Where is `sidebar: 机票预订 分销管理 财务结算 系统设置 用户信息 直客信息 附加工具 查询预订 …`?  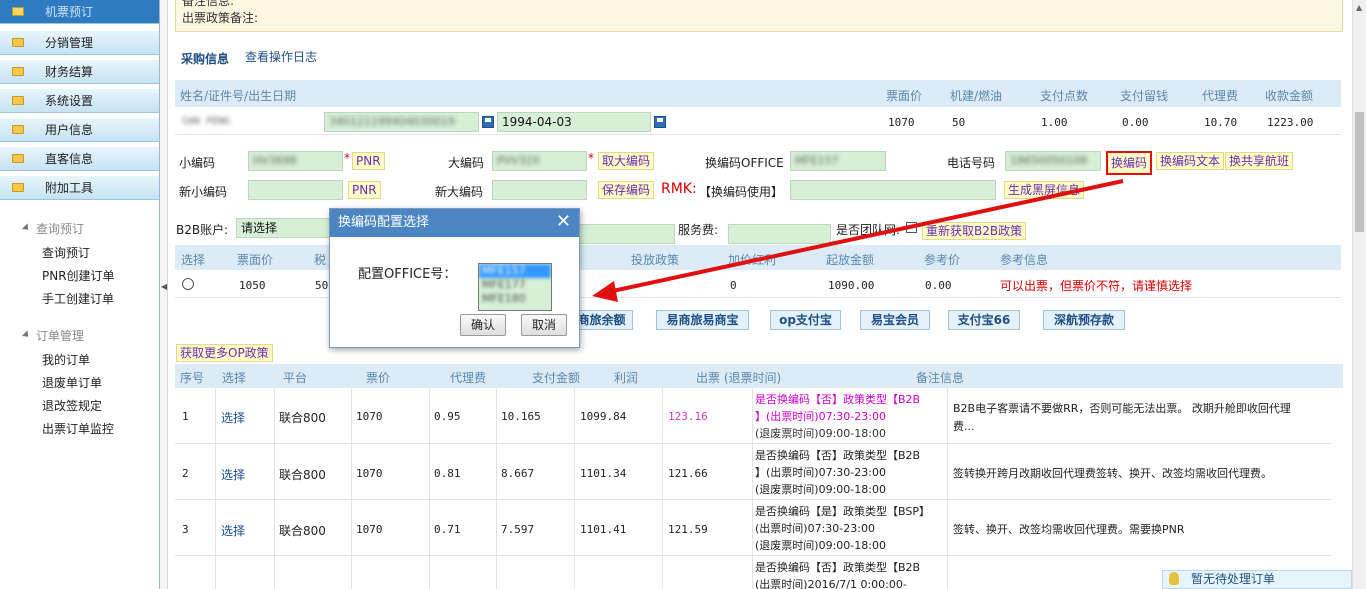
sidebar: 机票预订 分销管理 财务结算 系统设置 用户信息 直客信息 附加工具 查询预订 … is located at coordinates (80, 294).